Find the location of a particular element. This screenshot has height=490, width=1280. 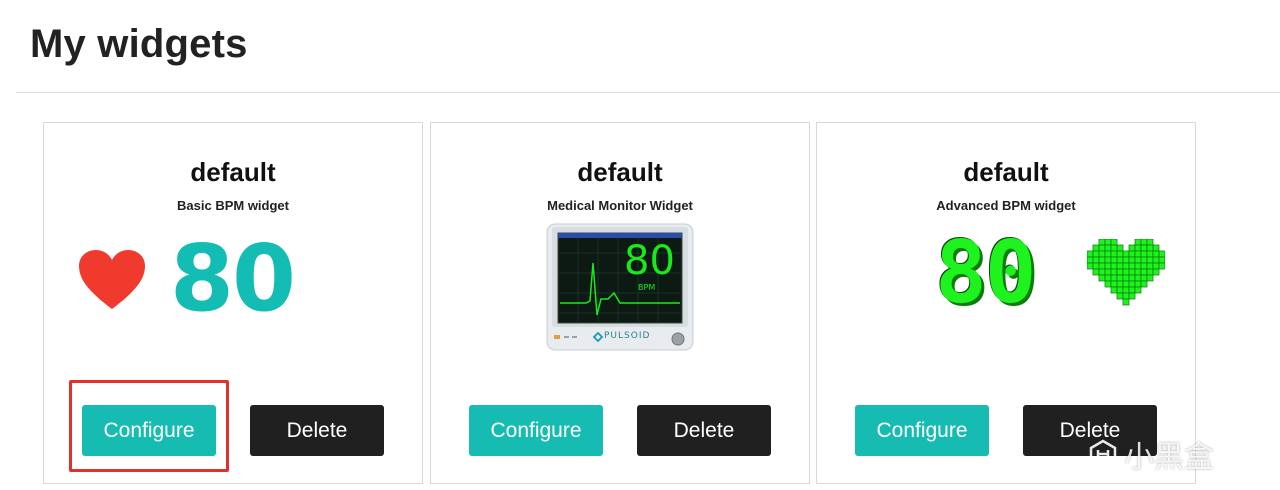

monitor-bpm-unit: BPM is located at coordinates (647, 287).